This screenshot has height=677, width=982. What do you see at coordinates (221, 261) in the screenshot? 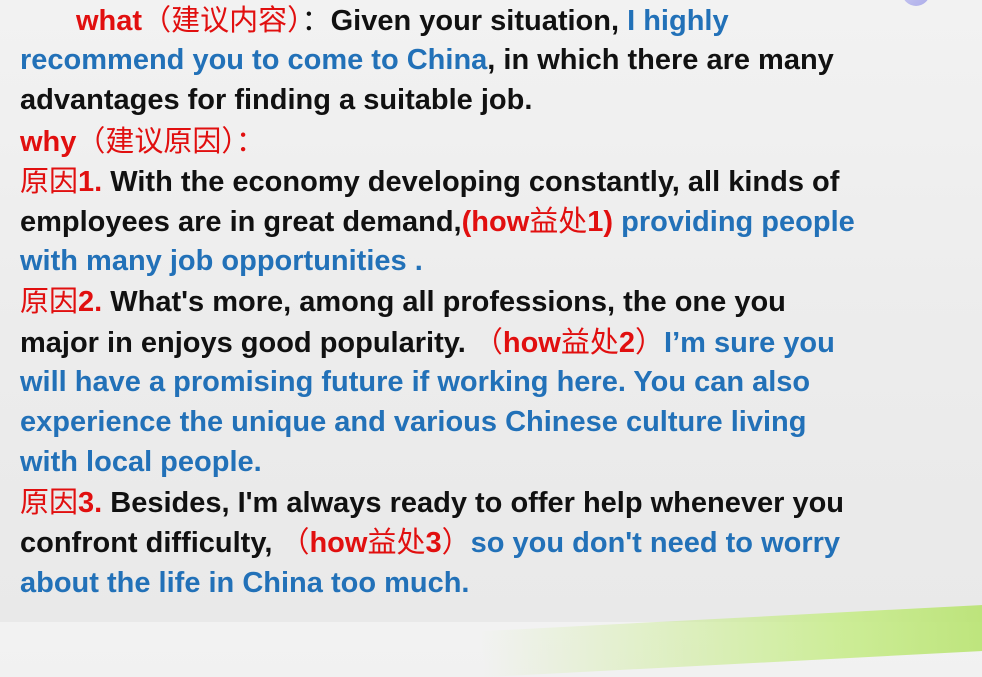
I see `text-segment: with many job opportunities .` at bounding box center [221, 261].